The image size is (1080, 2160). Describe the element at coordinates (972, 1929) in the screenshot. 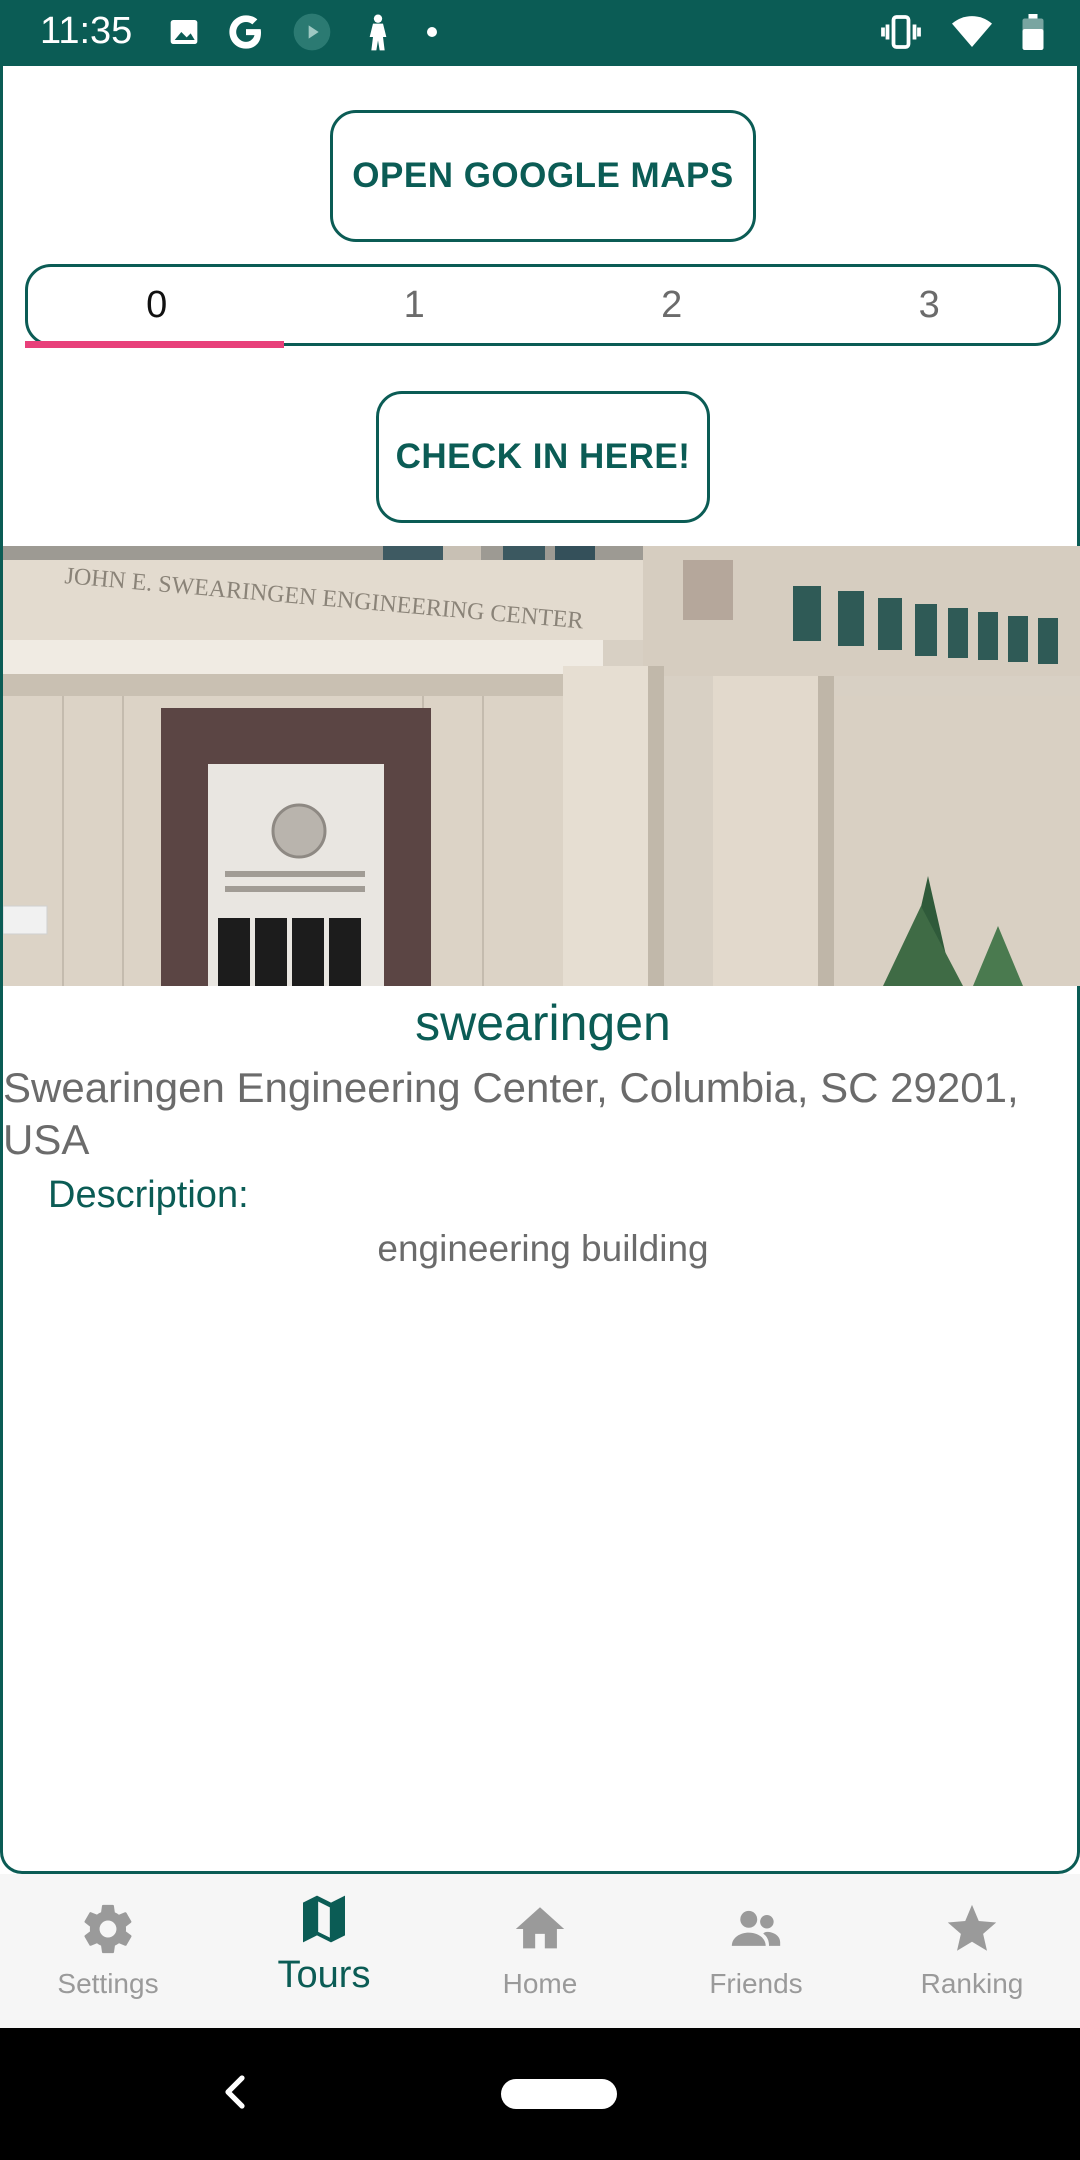

I see `star-icon` at that location.